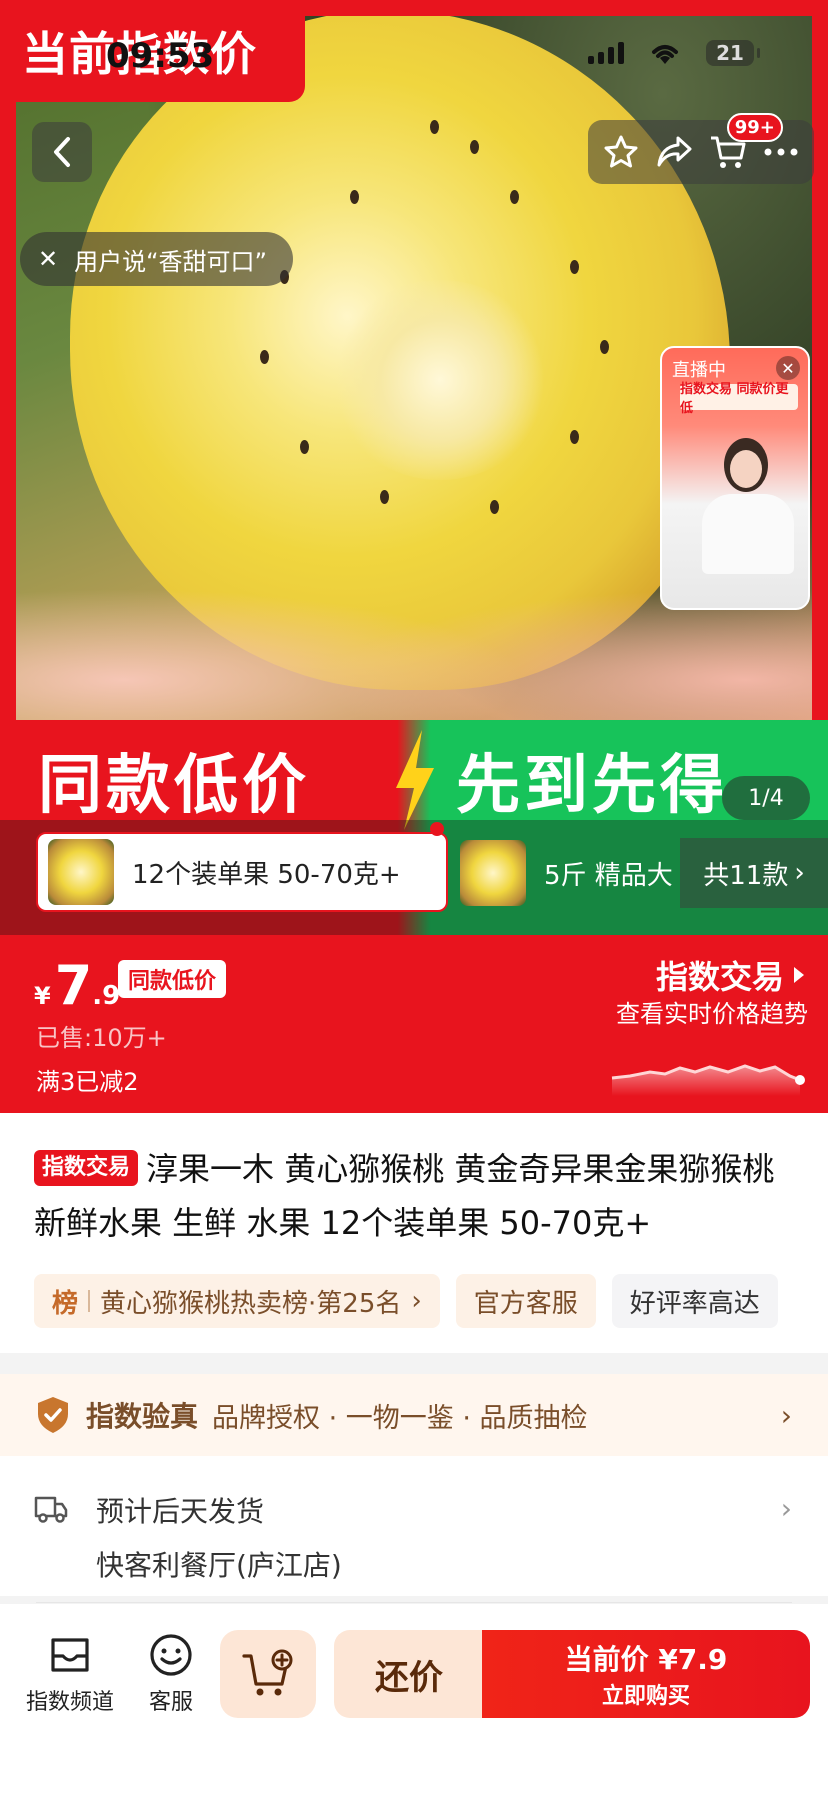  I want to click on currency-symbol: ¥, so click(42, 996).